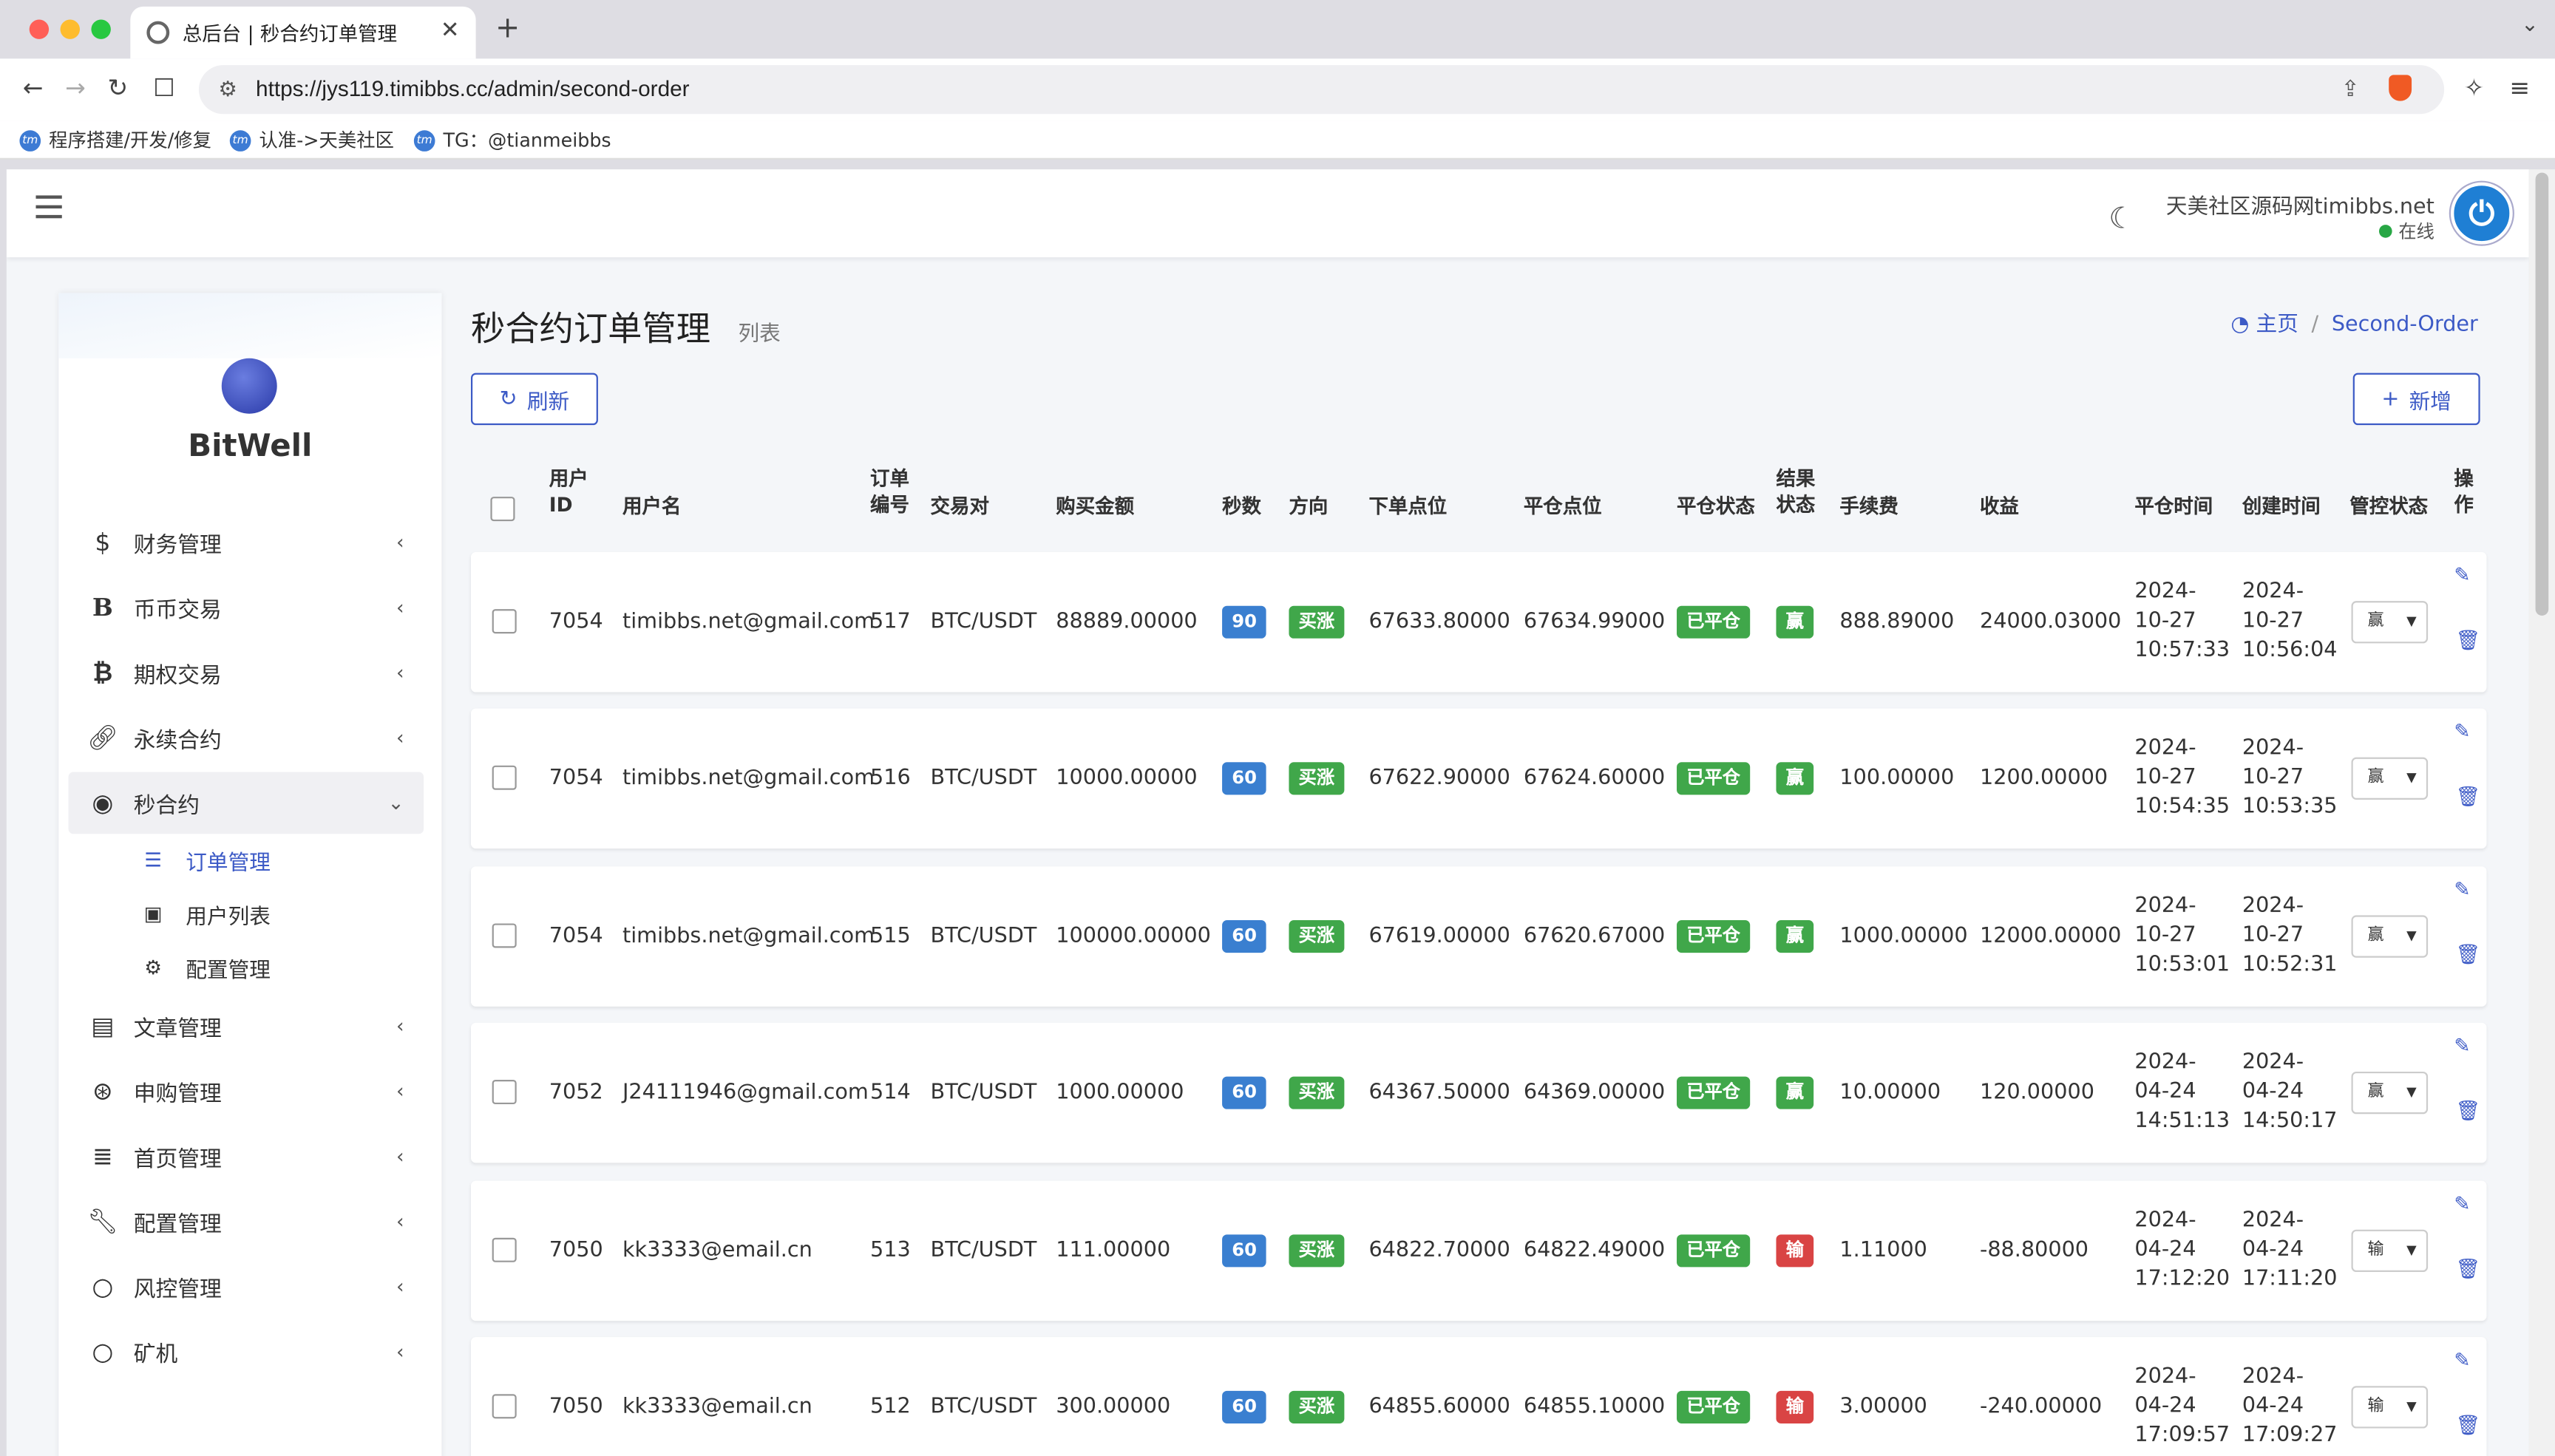 Image resolution: width=2555 pixels, height=1456 pixels. What do you see at coordinates (2290, 1092) in the screenshot?
I see `cell-create-time: 2024- 04-24 14:50:17` at bounding box center [2290, 1092].